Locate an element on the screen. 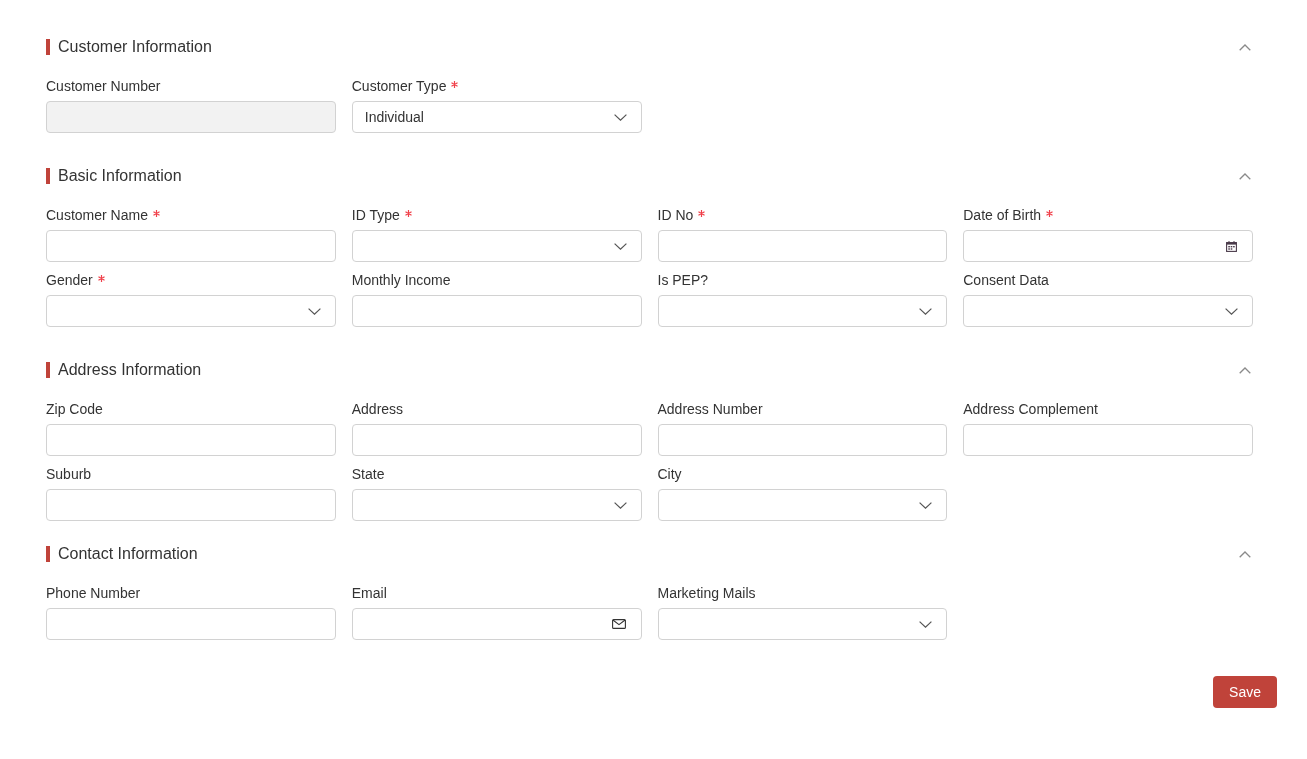  save-button: Save is located at coordinates (1245, 692).